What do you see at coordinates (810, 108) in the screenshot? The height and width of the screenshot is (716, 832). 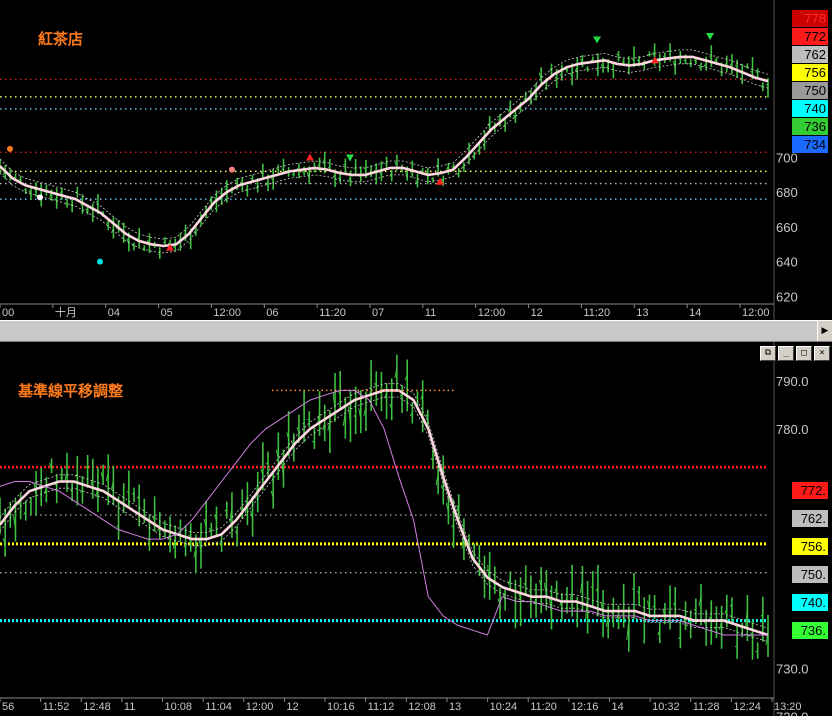 I see `price-tag: 740` at bounding box center [810, 108].